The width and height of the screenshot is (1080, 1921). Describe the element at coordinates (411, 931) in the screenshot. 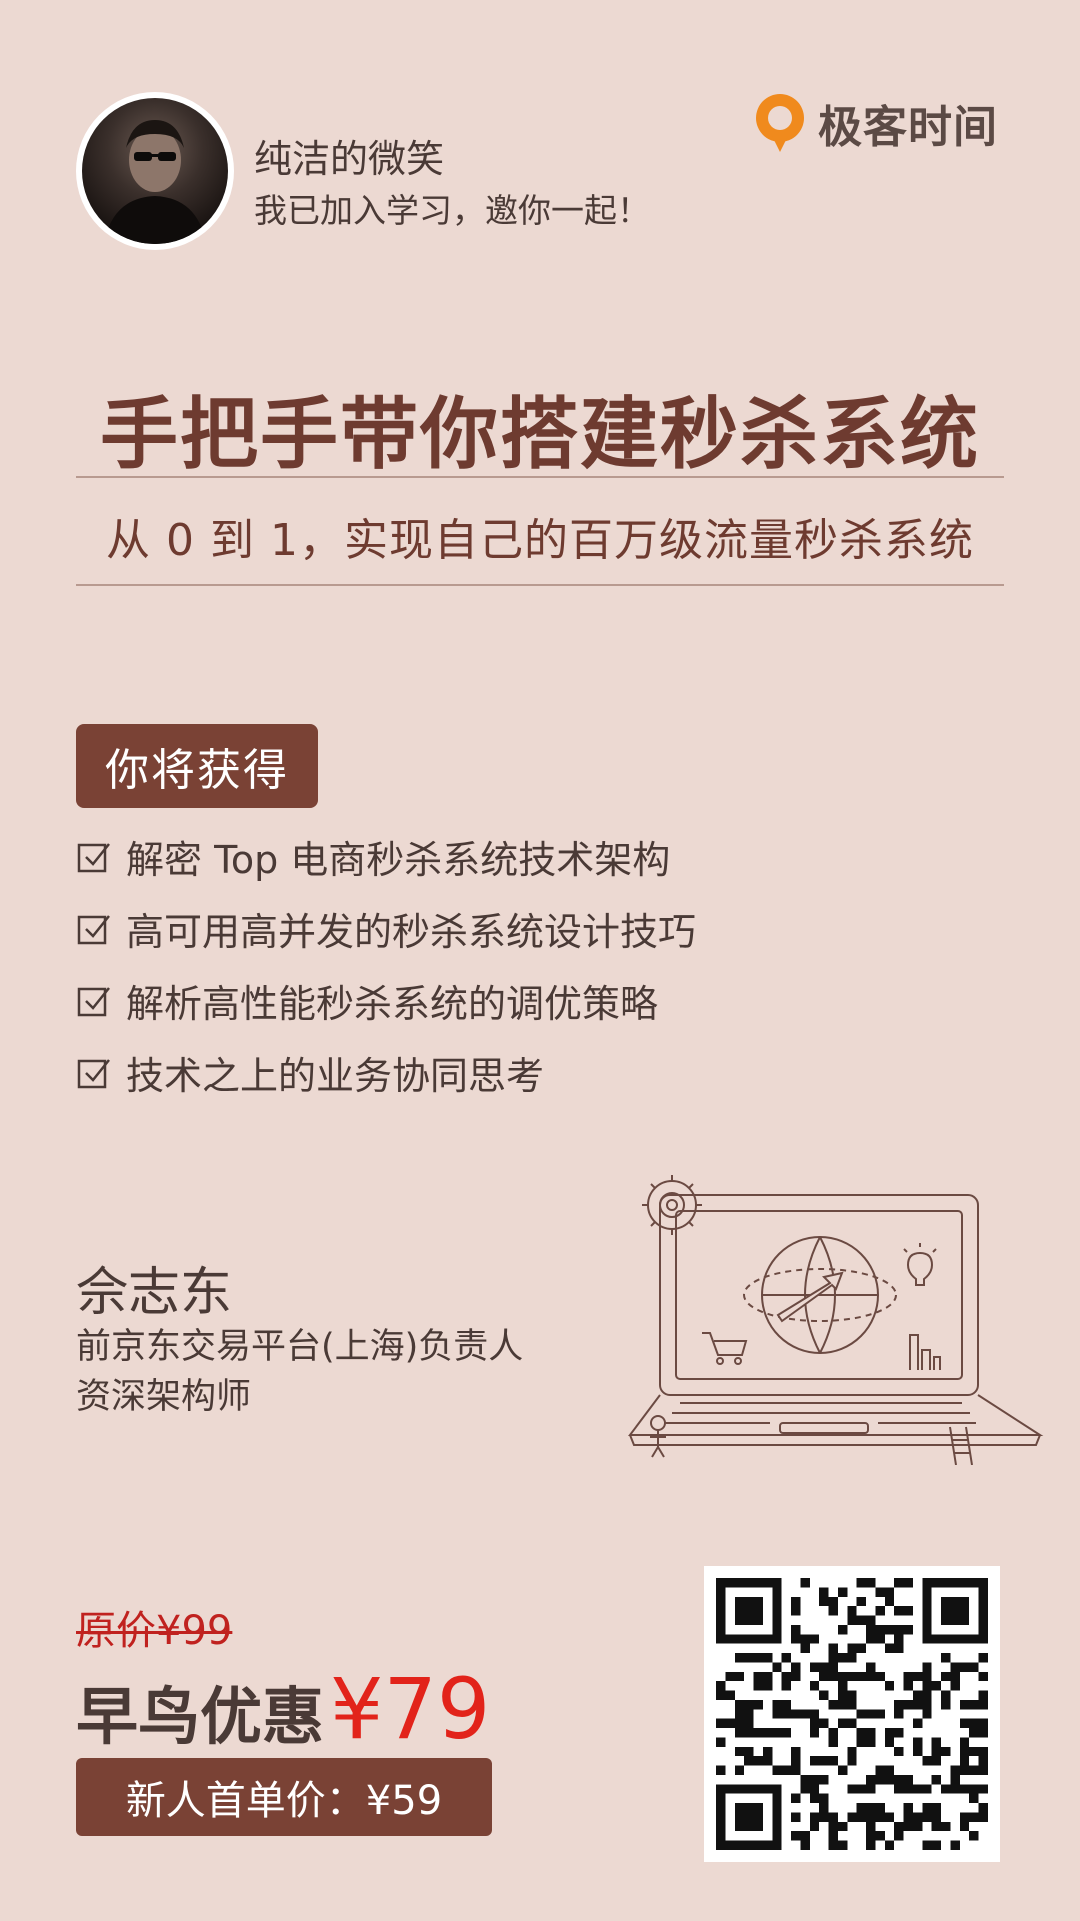

I see `gain-item-text: 高可用高并发的秒杀系统设计技巧` at that location.